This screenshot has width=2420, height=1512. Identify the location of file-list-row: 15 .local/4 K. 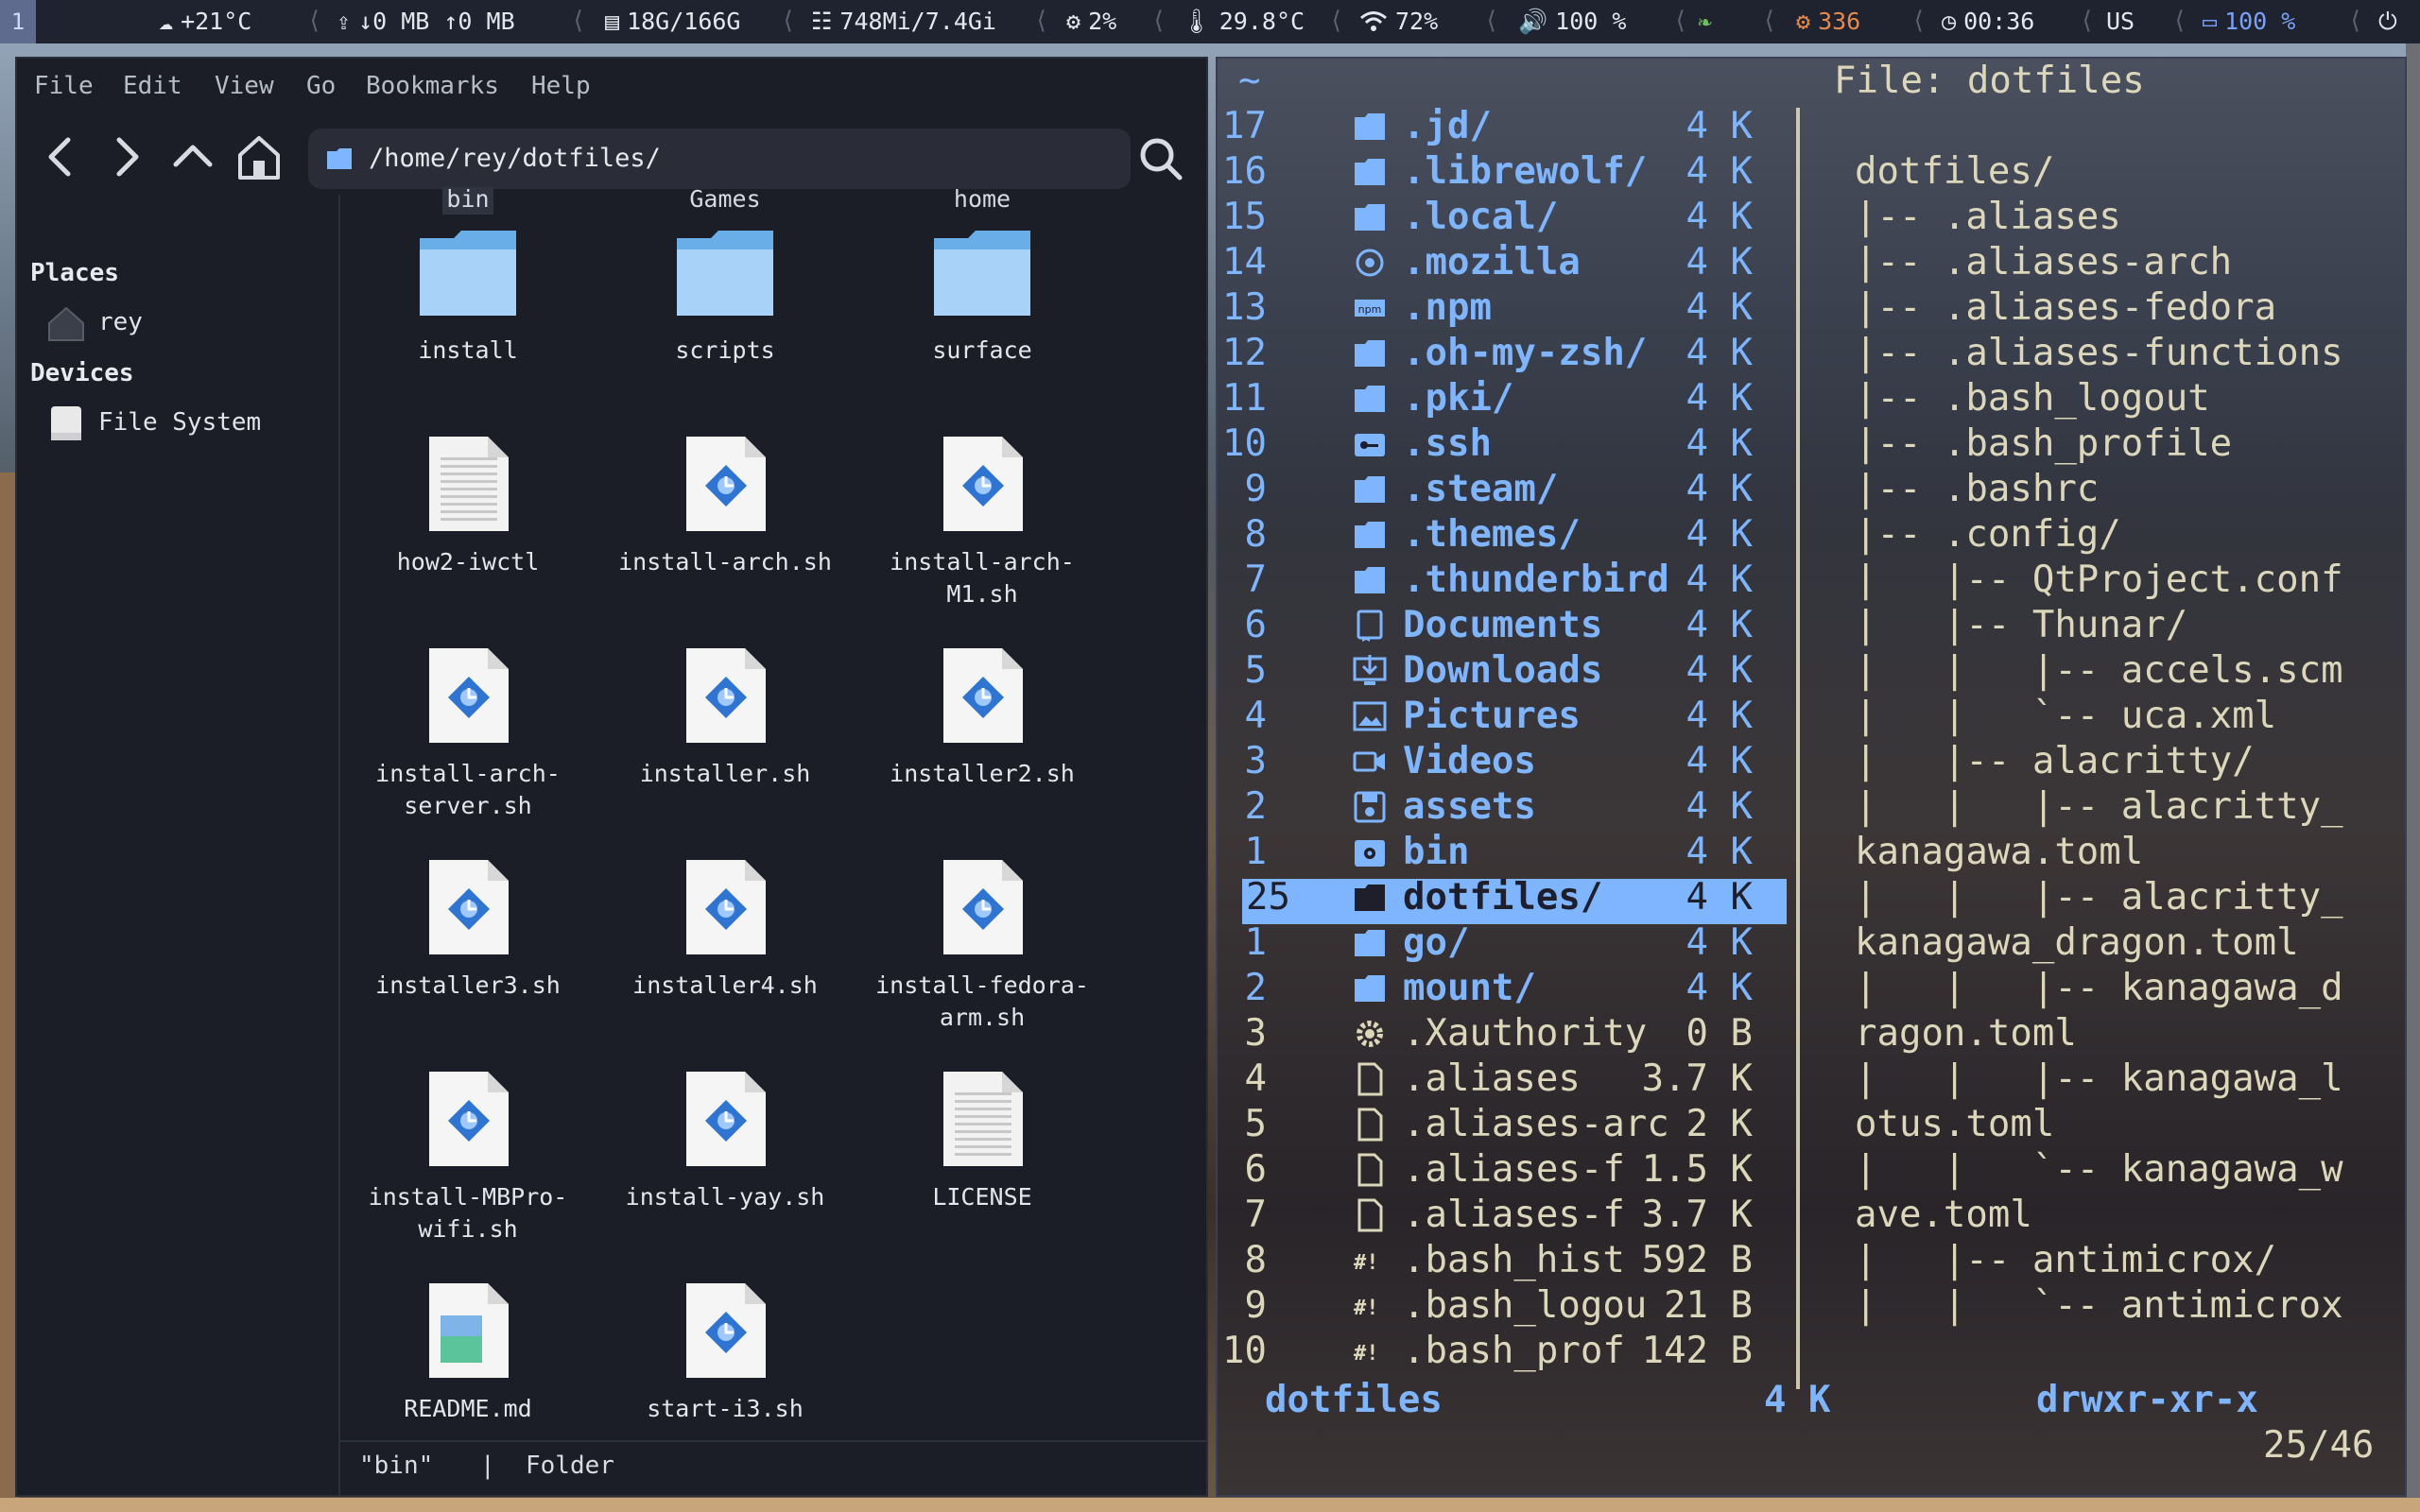
(1507, 217).